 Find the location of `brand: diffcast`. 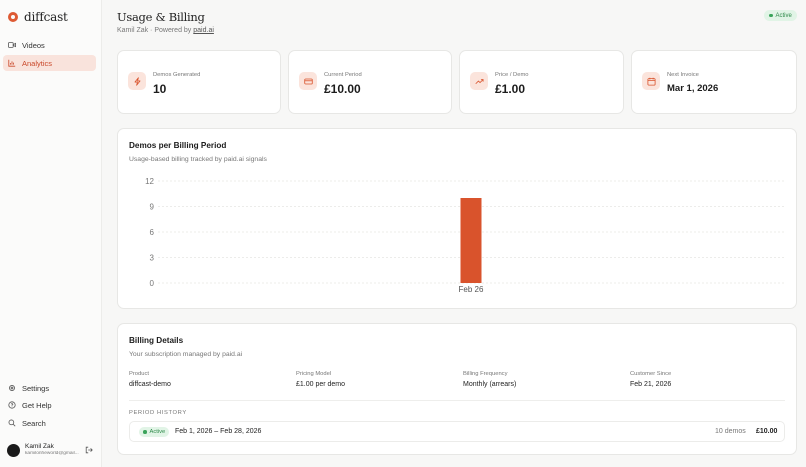

brand: diffcast is located at coordinates (38, 17).